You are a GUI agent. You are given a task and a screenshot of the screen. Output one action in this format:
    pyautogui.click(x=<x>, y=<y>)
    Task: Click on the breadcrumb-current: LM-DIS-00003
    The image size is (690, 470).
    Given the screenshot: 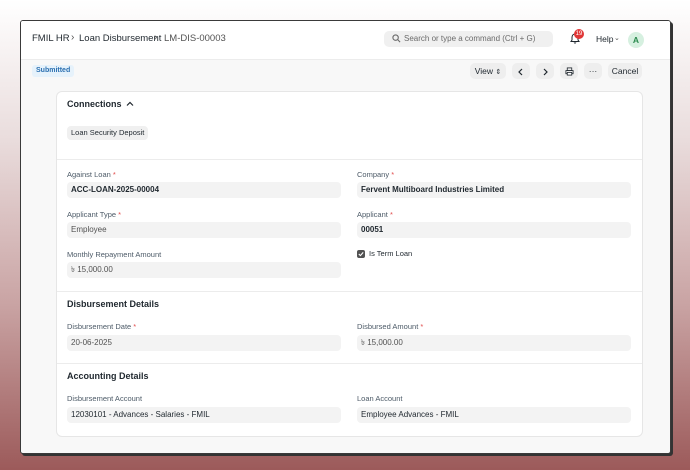 What is the action you would take?
    pyautogui.click(x=195, y=38)
    